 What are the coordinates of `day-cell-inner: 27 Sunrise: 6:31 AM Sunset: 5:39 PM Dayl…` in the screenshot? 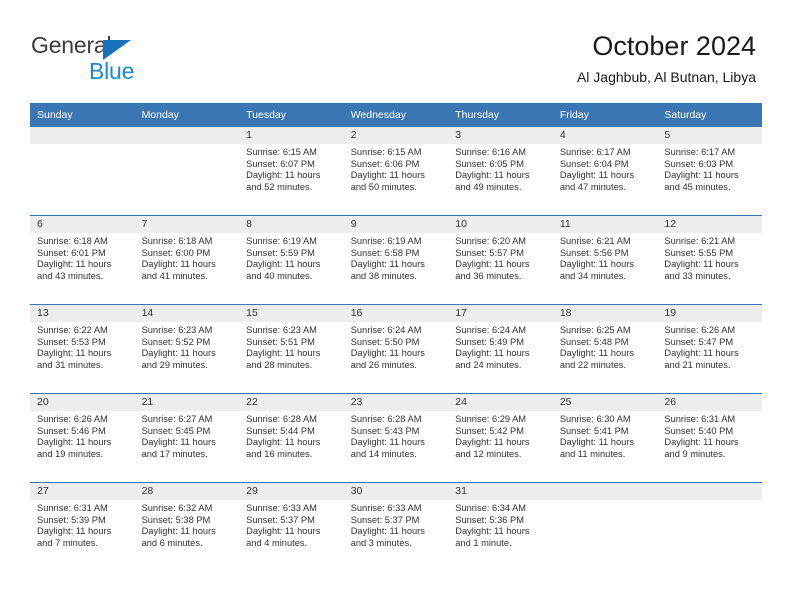 It's located at (82, 527).